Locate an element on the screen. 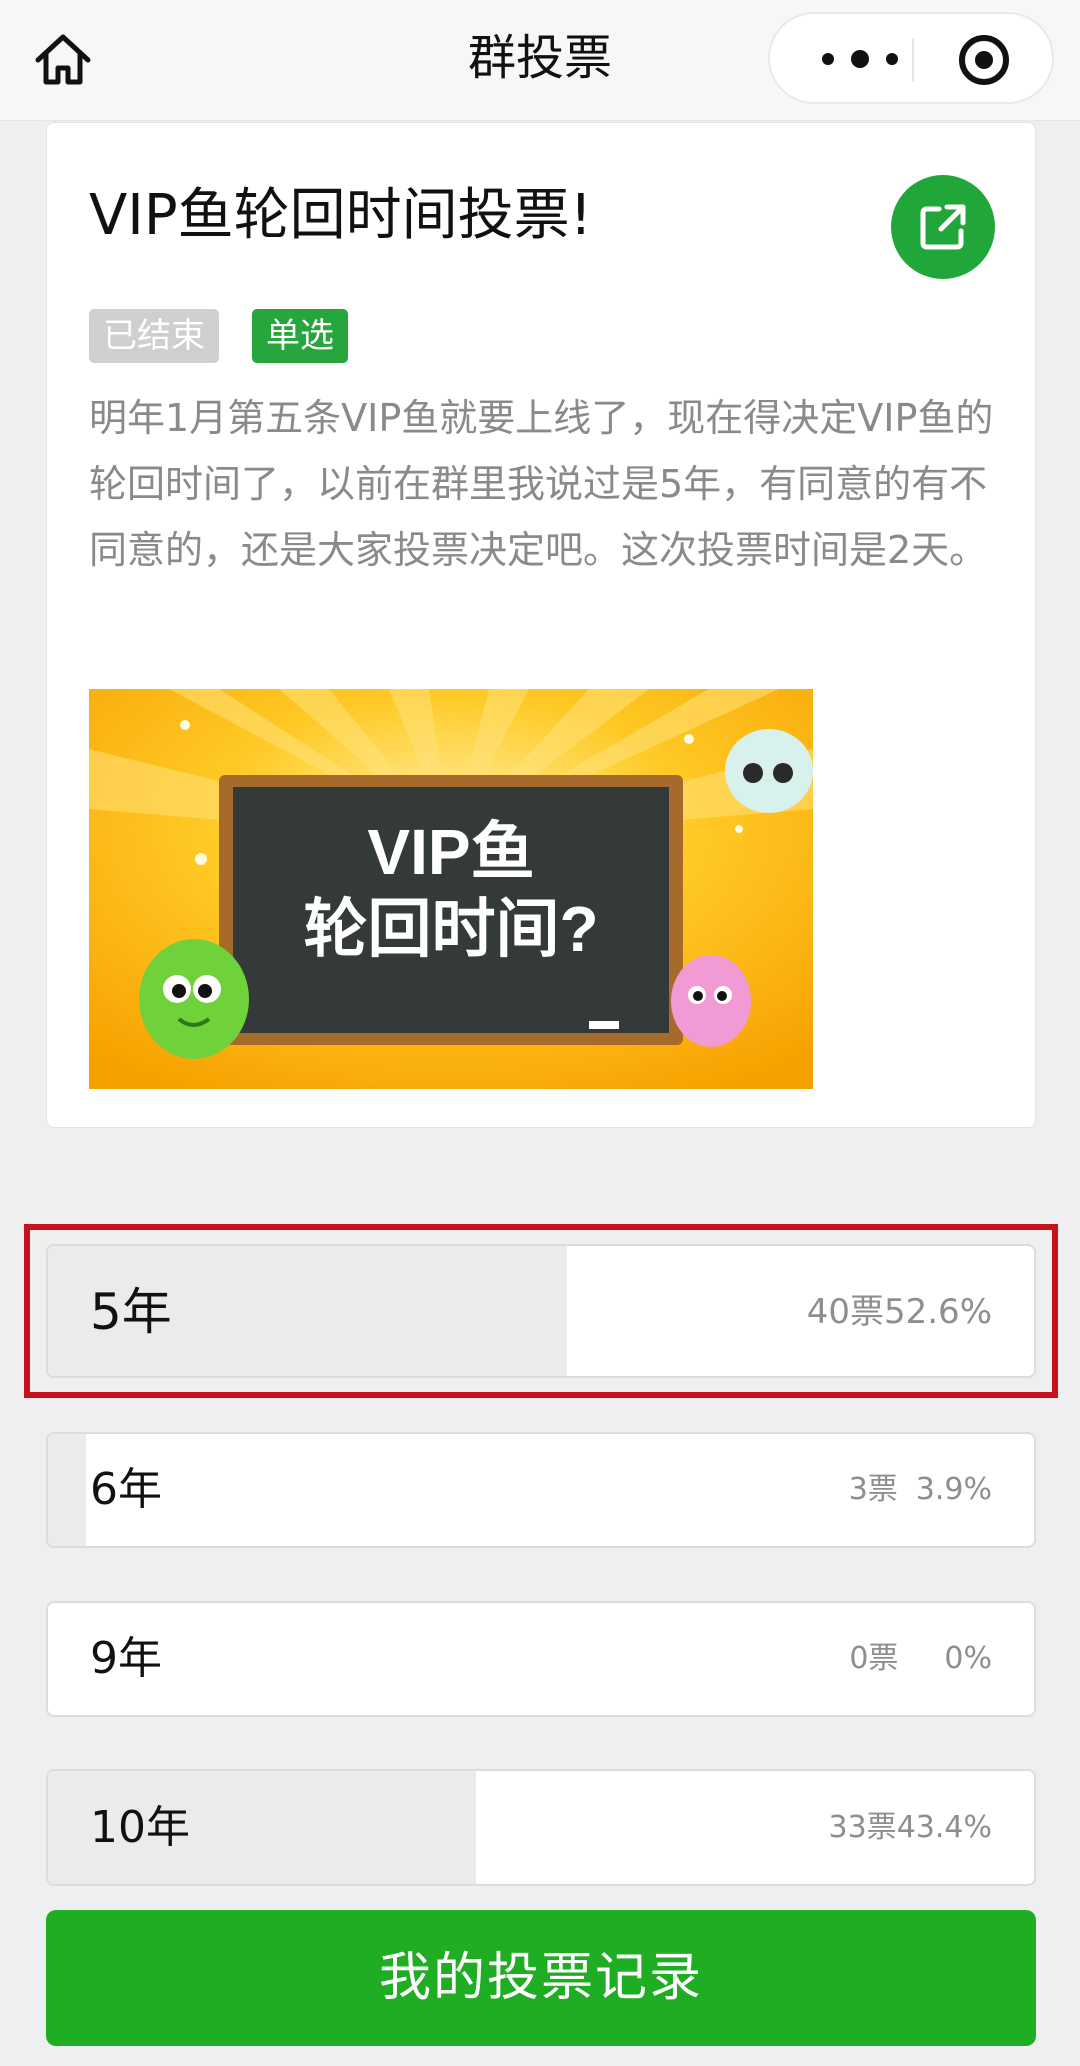 Image resolution: width=1080 pixels, height=2066 pixels. option-10-years: 10年 33票43.4% is located at coordinates (541, 1827).